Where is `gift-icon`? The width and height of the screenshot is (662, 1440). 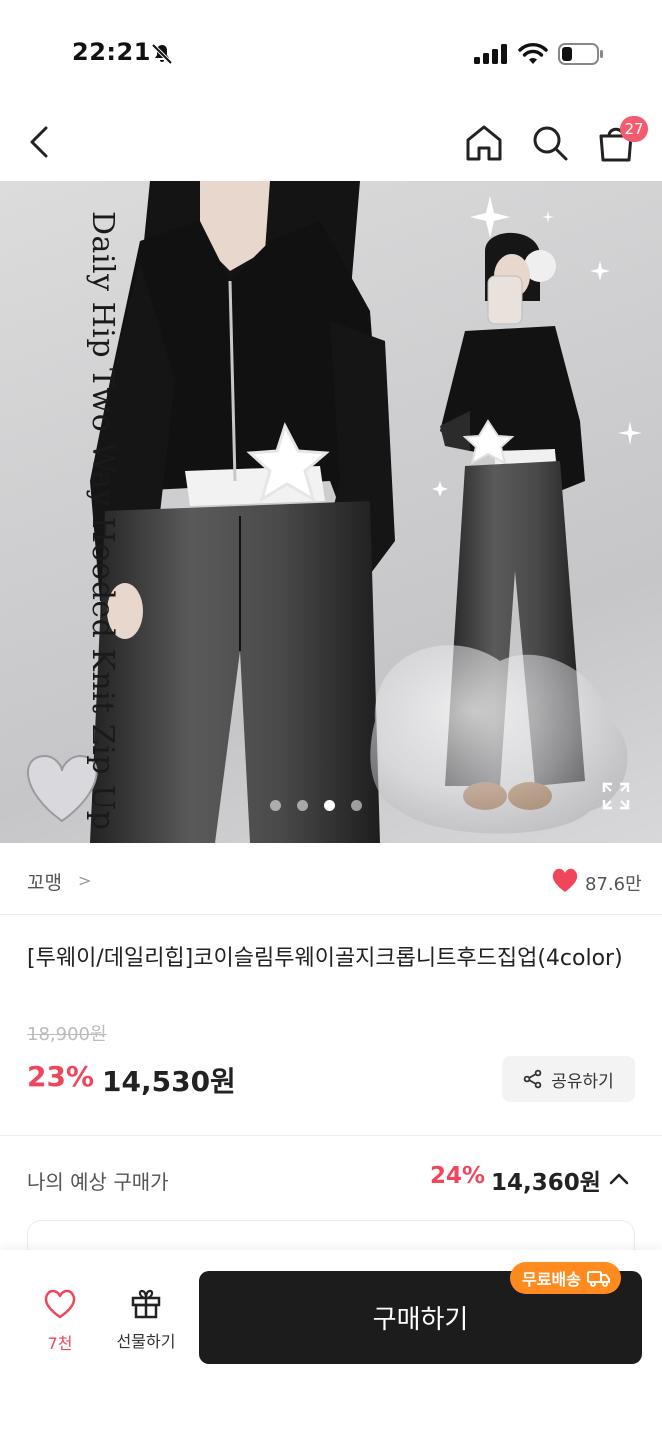
gift-icon is located at coordinates (146, 1304).